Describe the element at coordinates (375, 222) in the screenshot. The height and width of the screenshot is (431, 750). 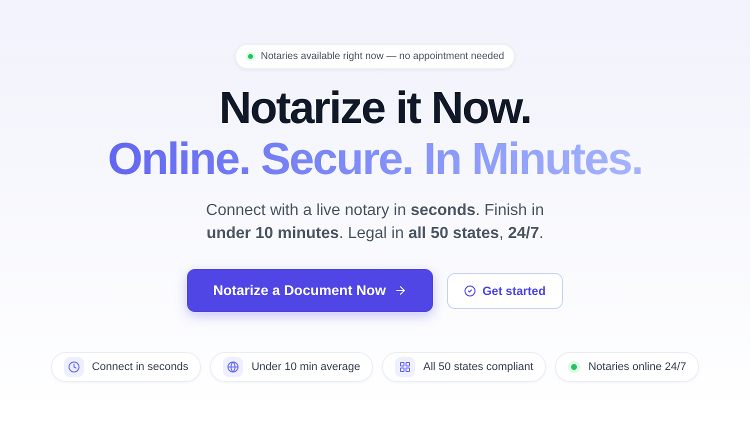
I see `subtitle: Connect with a live notary in seconds. Finish in under 10 minutes. Legal in all 50 states, 24/7.` at that location.